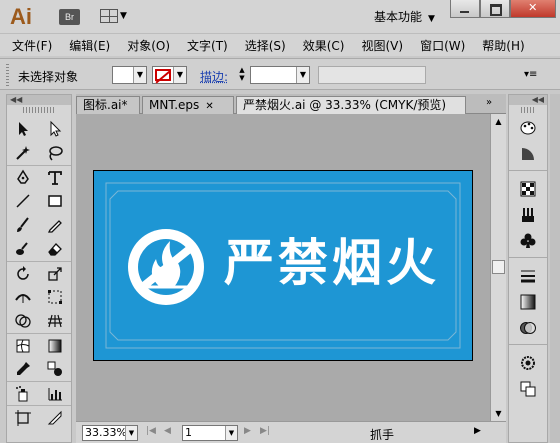 This screenshot has height=443, width=560. I want to click on tab-document: 图标.ai*, so click(108, 105).